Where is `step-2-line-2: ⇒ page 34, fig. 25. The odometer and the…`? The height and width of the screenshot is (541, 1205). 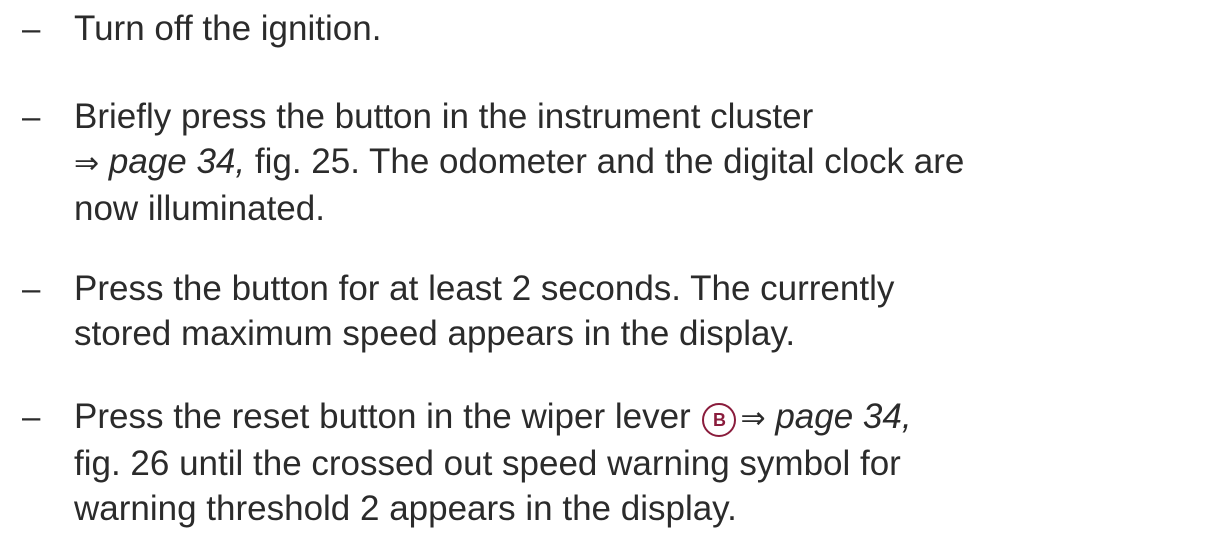
step-2-line-2: ⇒ page 34, fig. 25. The odometer and the… is located at coordinates (636, 162).